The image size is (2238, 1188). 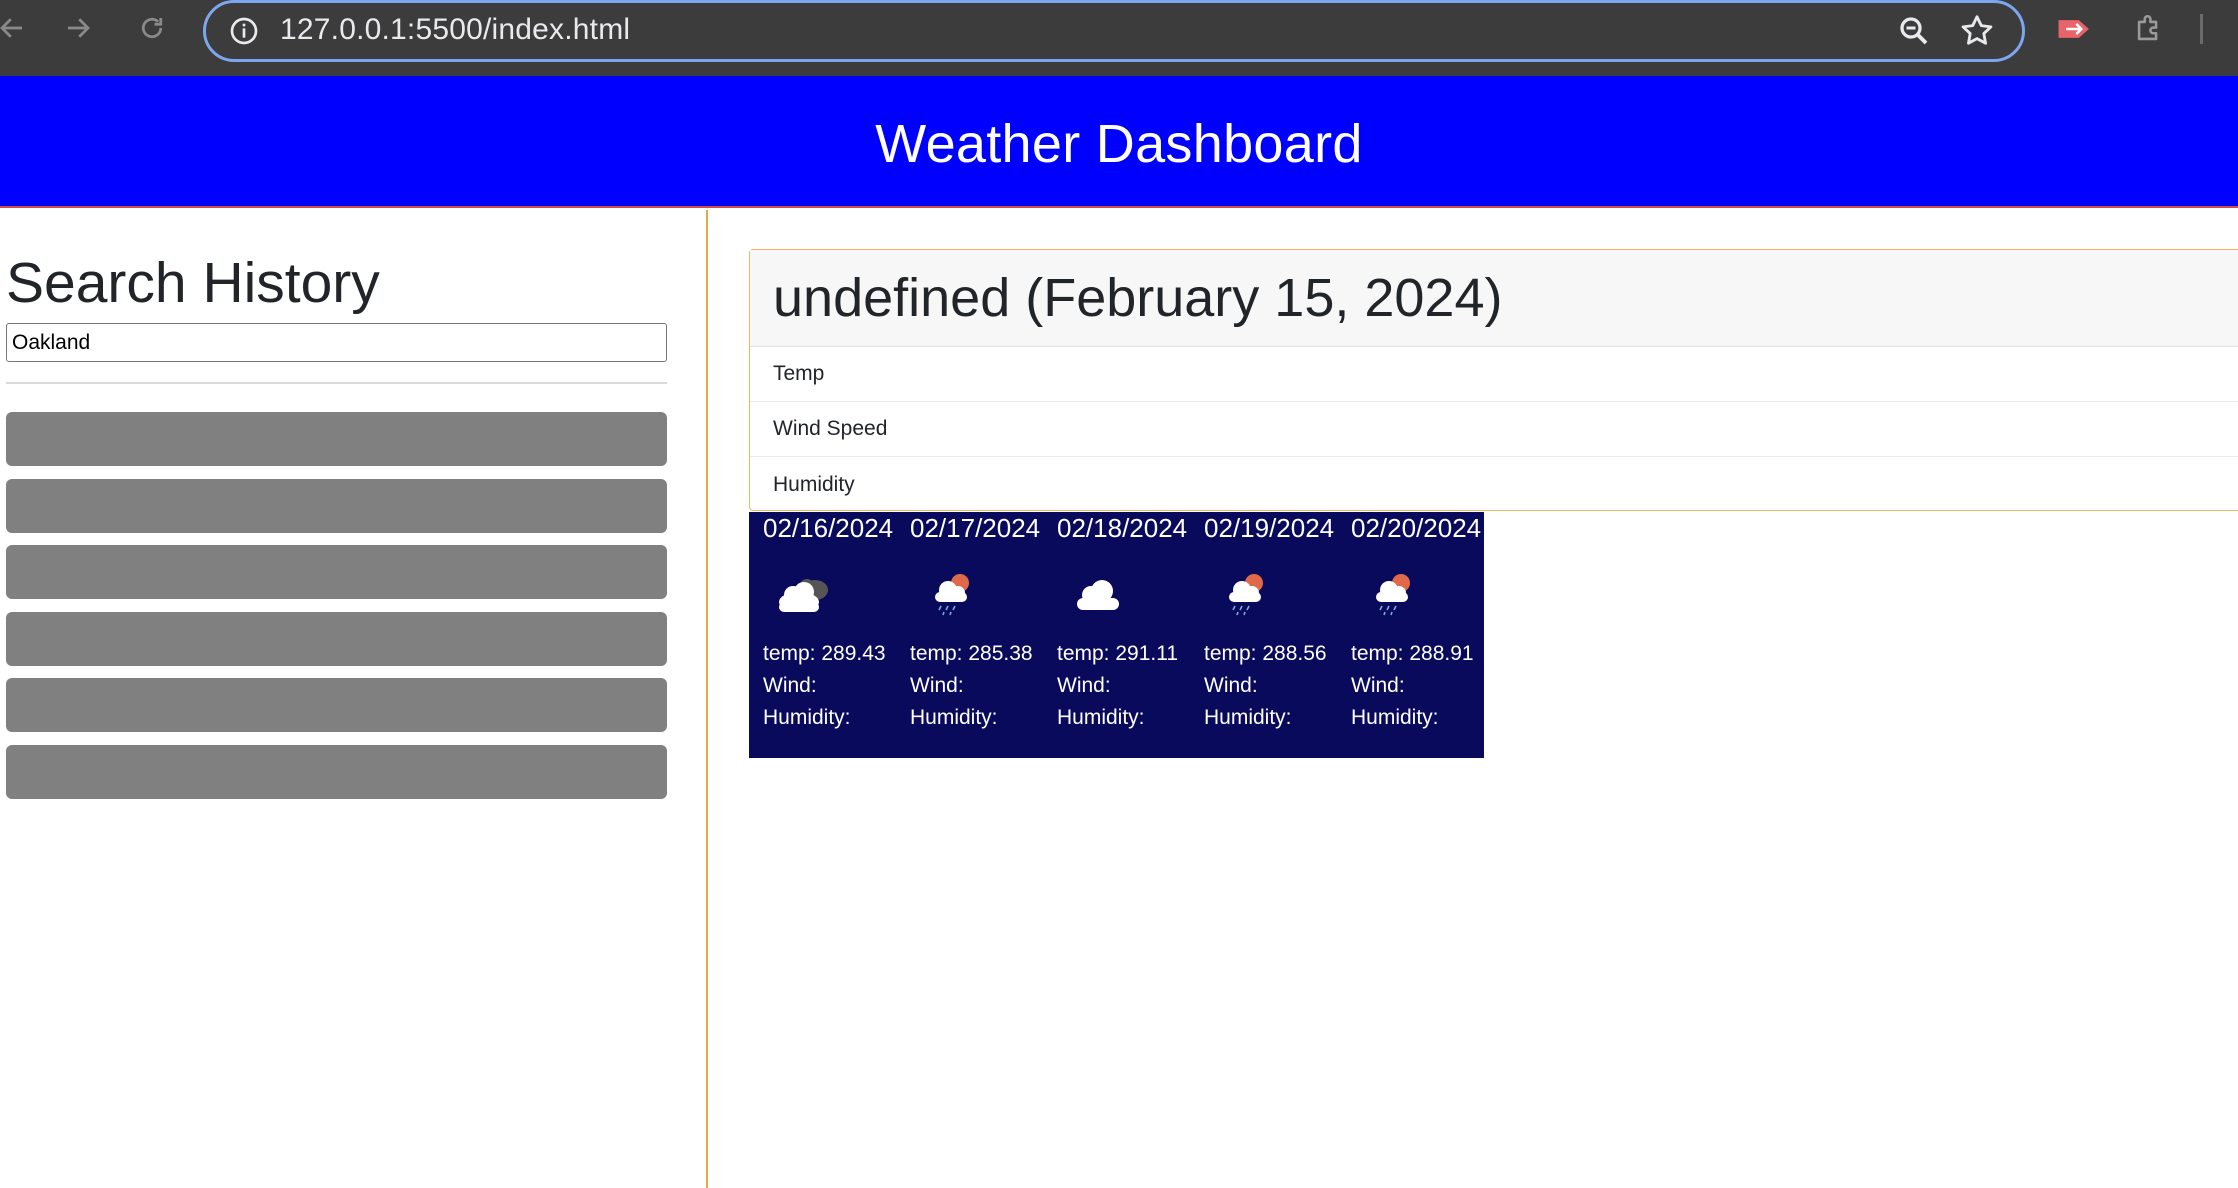 I want to click on extensions-puzzle-icon, so click(x=2149, y=29).